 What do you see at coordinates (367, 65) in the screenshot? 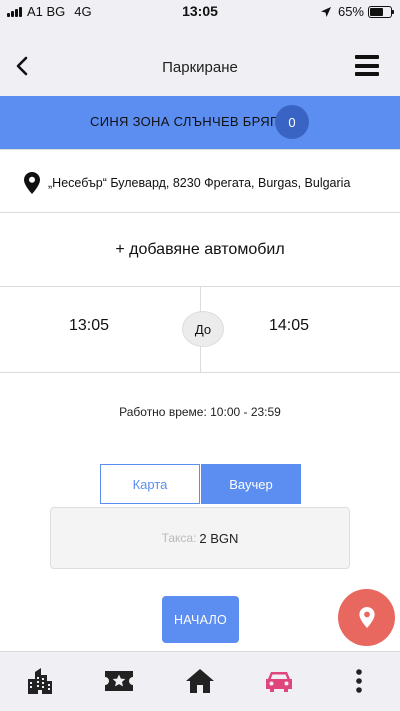
I see `hamburger-menu-icon` at bounding box center [367, 65].